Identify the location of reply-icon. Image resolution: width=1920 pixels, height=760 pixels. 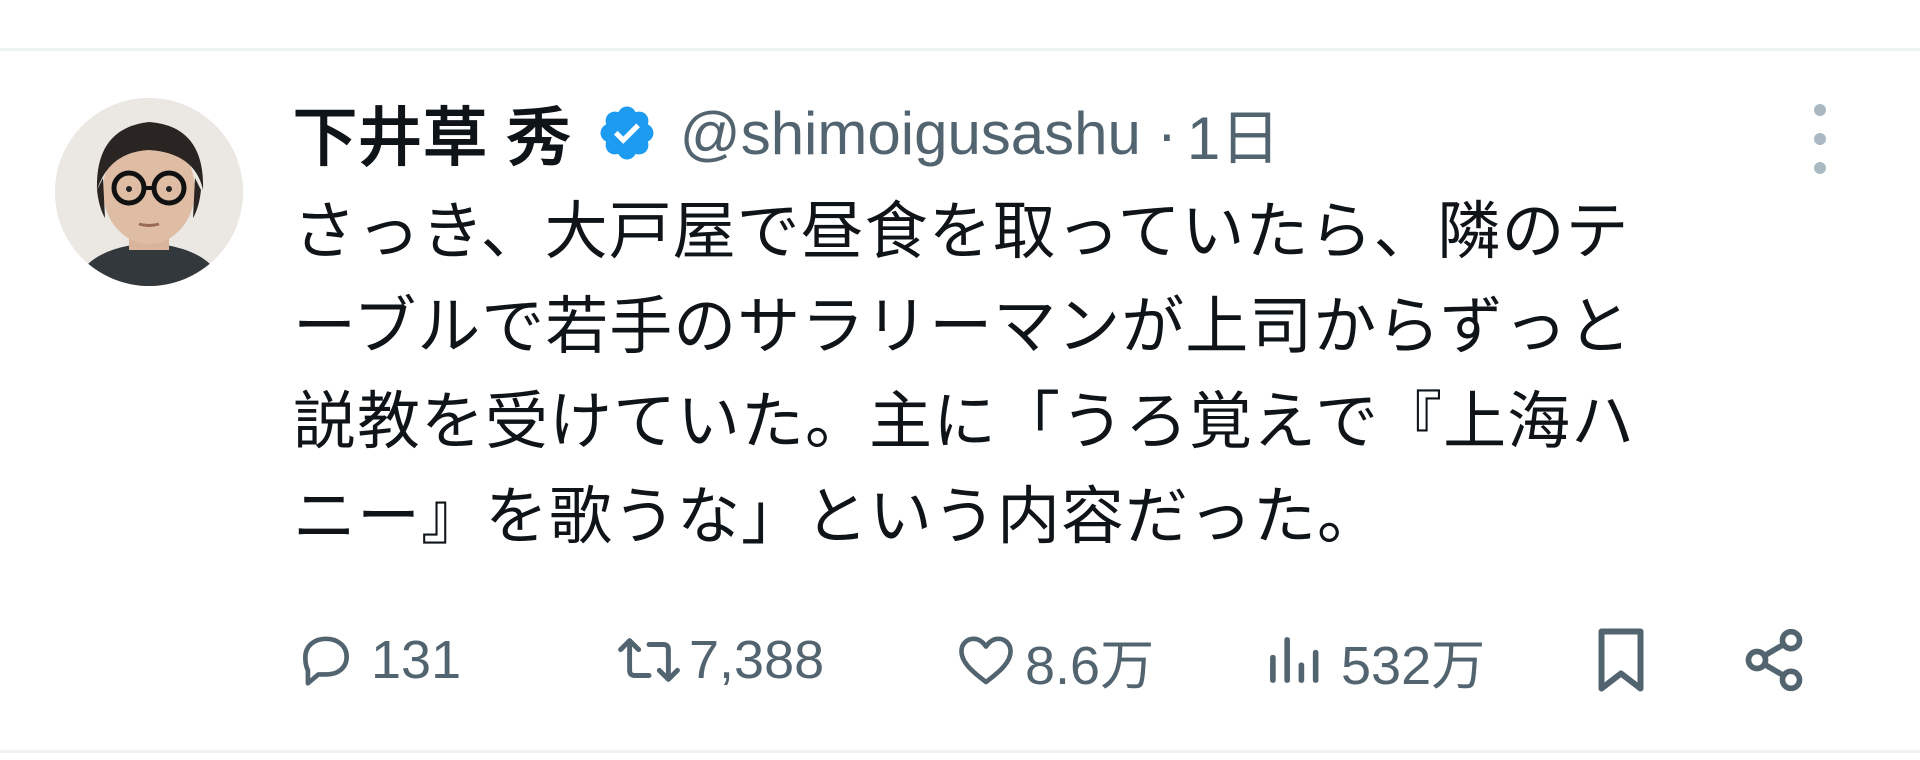
(326, 661).